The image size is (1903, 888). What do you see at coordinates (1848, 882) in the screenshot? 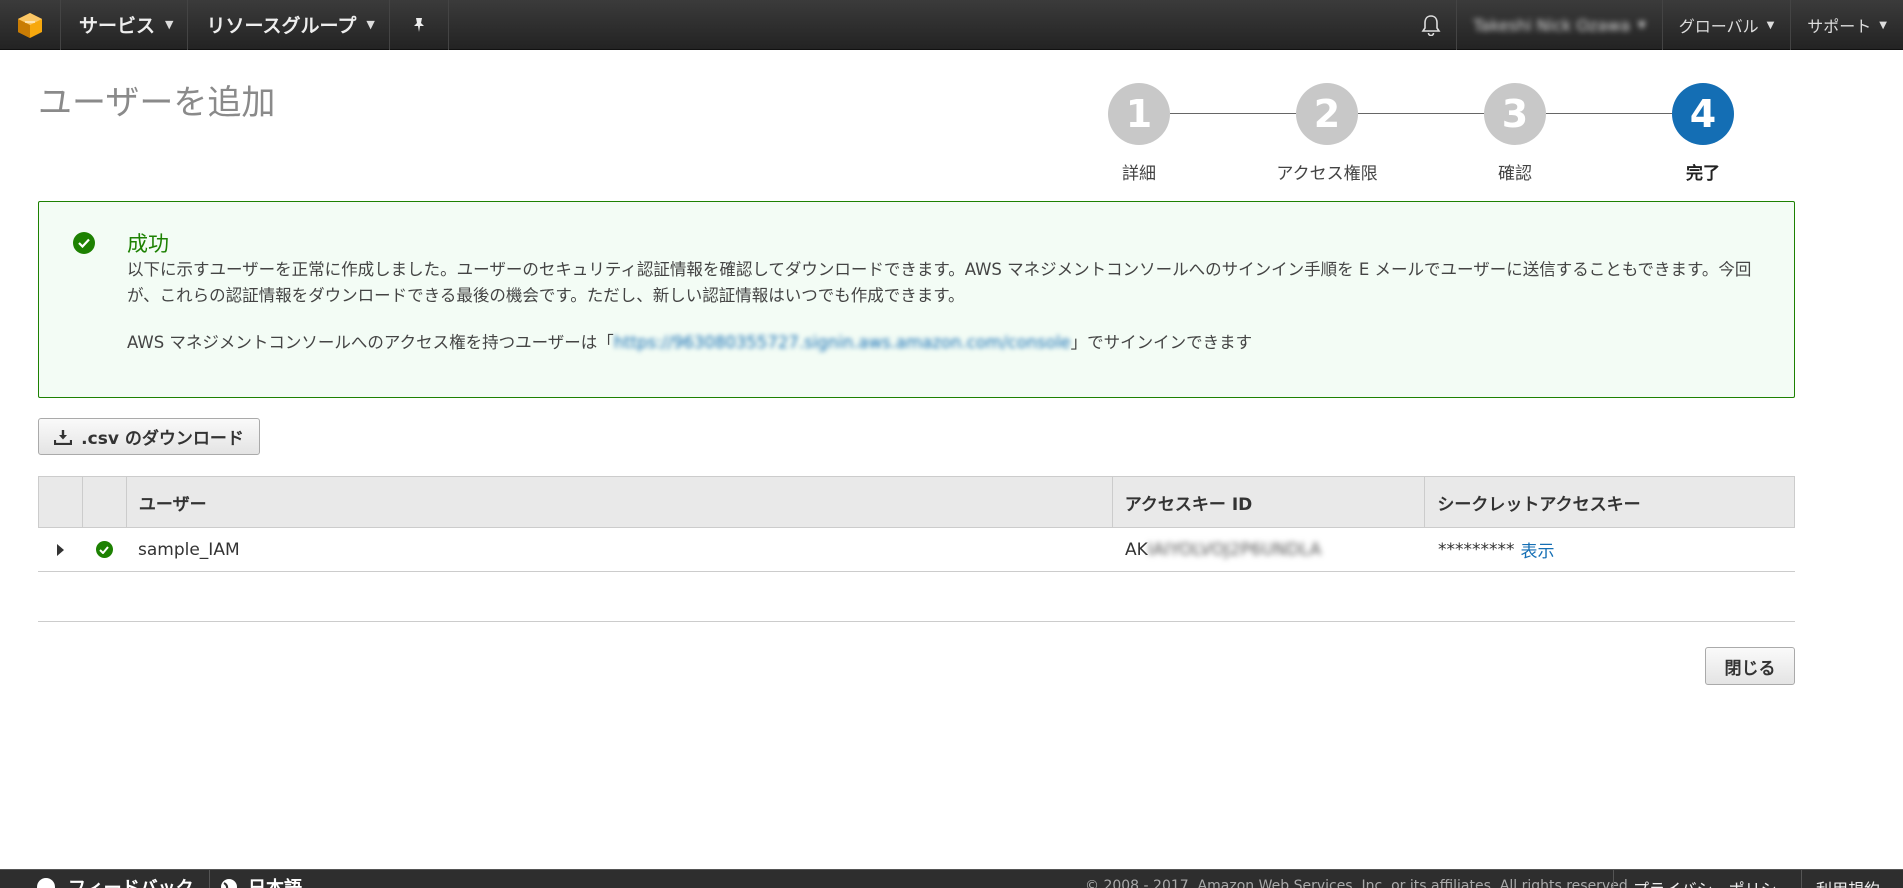
I see `terms-of-use-link: 利用規約` at bounding box center [1848, 882].